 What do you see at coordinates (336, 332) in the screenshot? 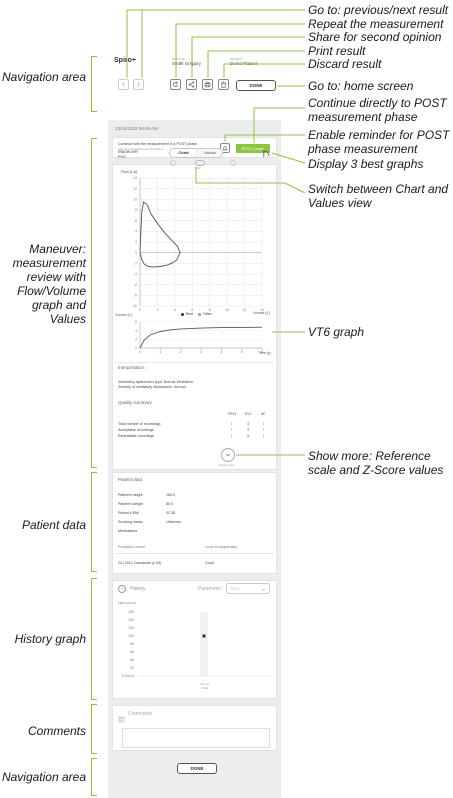
I see `callout-vt6: VT6 graph` at bounding box center [336, 332].